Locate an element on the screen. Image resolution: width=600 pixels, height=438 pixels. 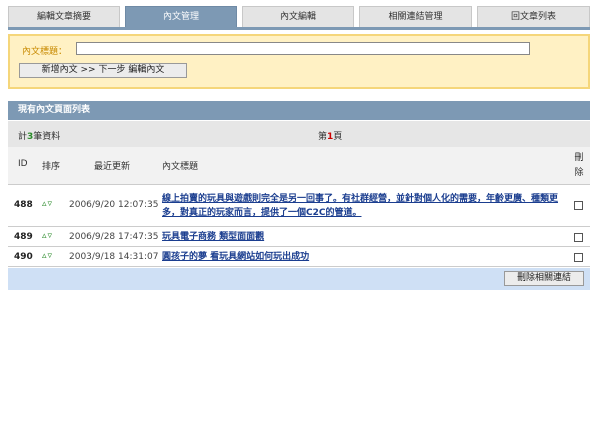
tab-underline is located at coordinates (299, 28).